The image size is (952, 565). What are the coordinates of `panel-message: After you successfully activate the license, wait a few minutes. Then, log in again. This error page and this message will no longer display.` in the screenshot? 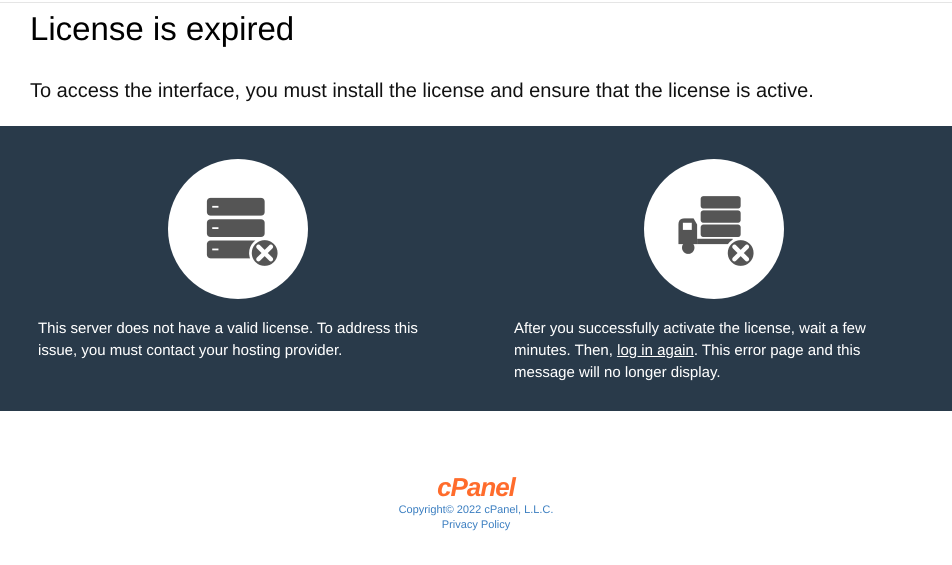 It's located at (690, 351).